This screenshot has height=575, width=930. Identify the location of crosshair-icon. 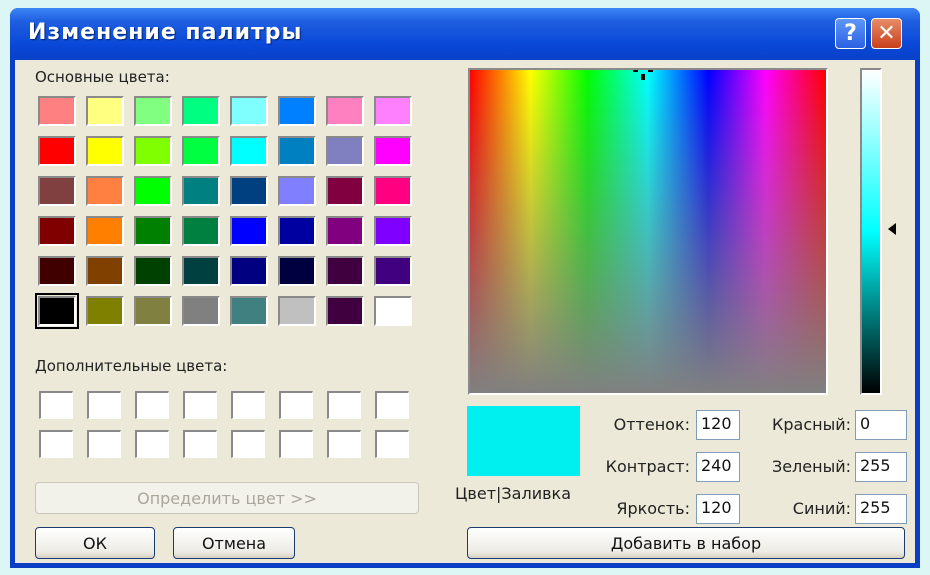
(643, 75).